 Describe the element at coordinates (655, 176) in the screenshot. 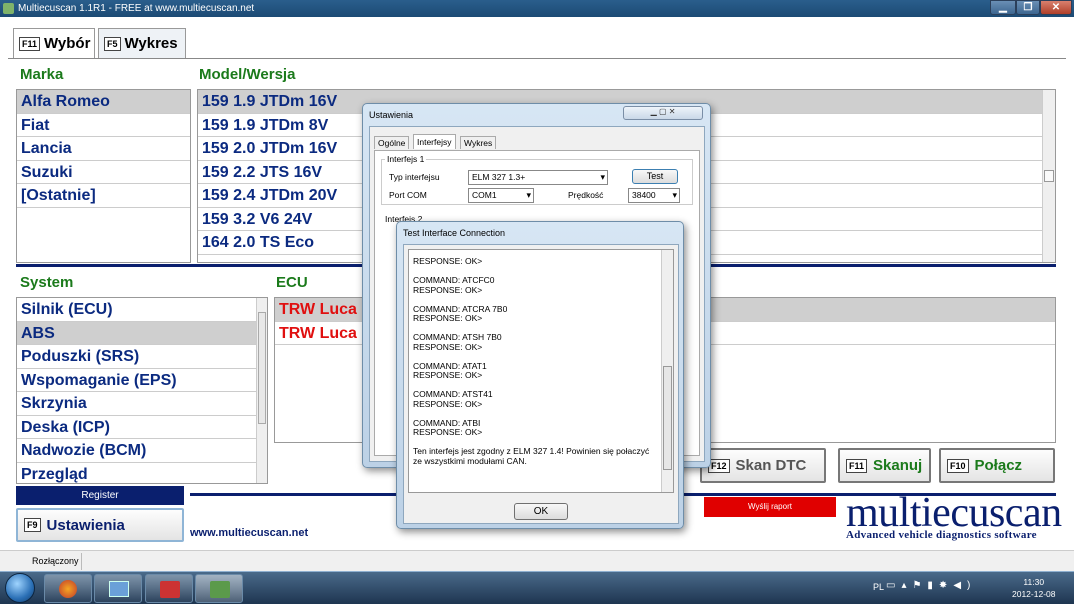

I see `test-button: Test` at that location.